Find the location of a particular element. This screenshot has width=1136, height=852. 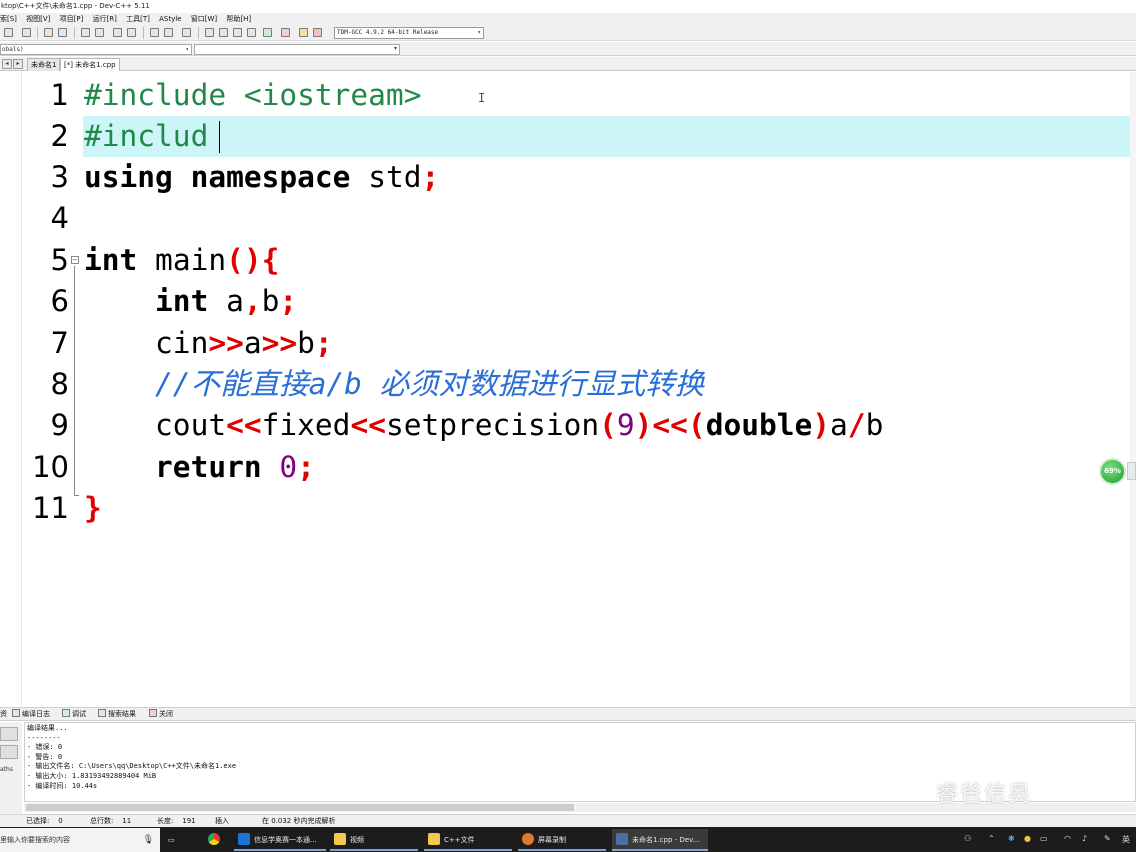

performance-badge: 69% is located at coordinates (1112, 471).